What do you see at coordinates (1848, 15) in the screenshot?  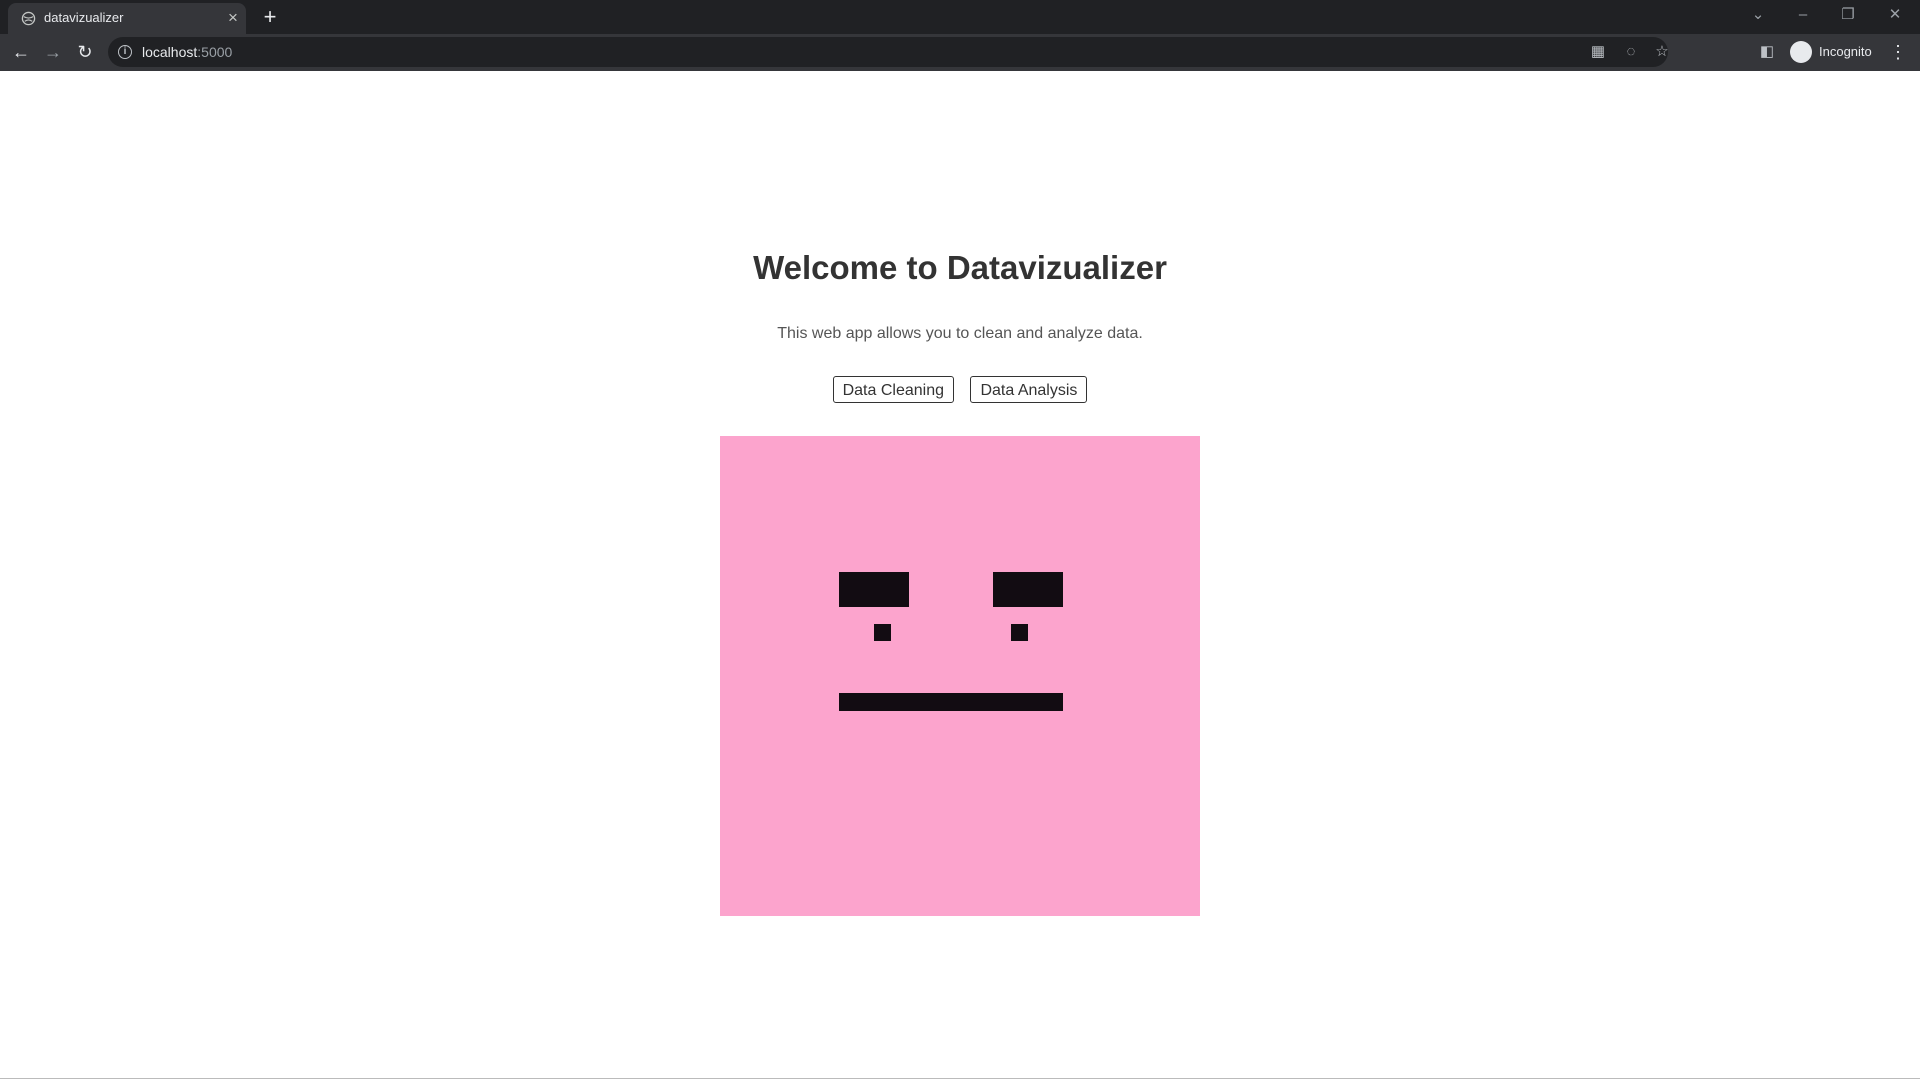 I see `restore-icon: ❐` at bounding box center [1848, 15].